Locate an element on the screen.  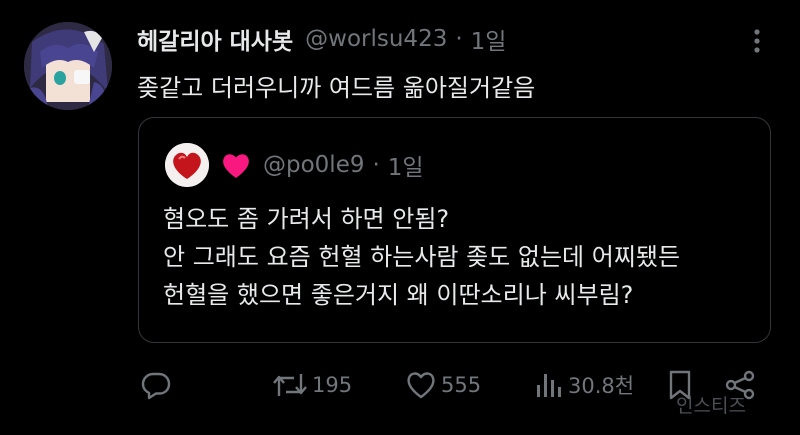
quoted-text-line: 헌혈을 했으면 좋은거지 왜 이딴소리나 씨부림? is located at coordinates (398, 295).